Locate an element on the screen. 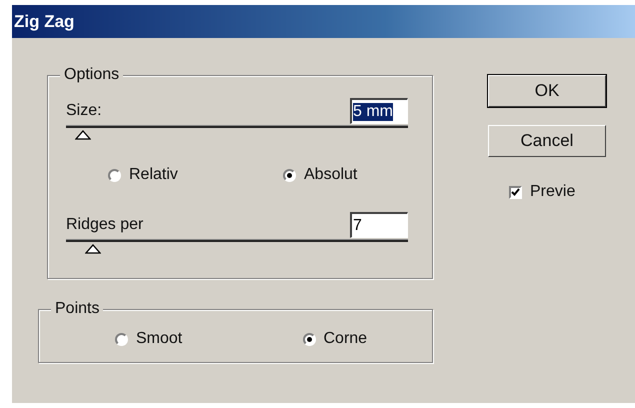 This screenshot has height=408, width=635. radio-label: Smoot is located at coordinates (159, 339).